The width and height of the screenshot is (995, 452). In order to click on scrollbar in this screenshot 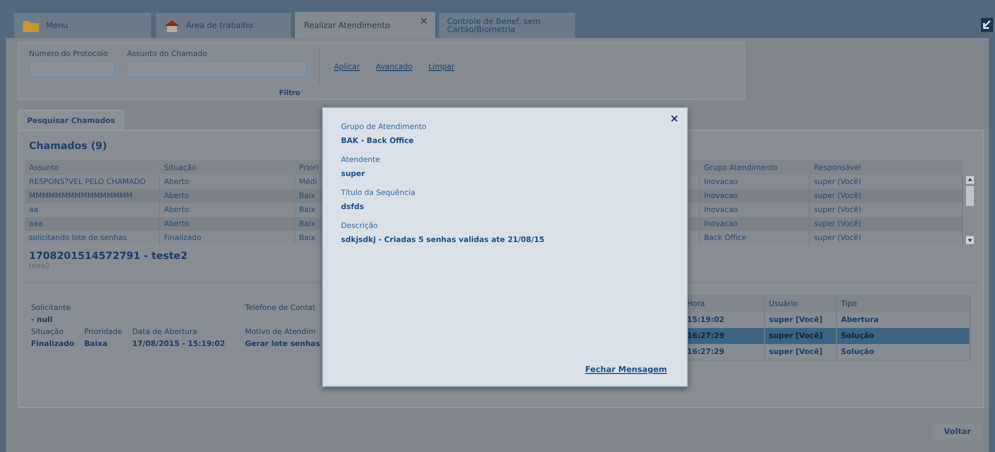, I will do `click(970, 210)`.